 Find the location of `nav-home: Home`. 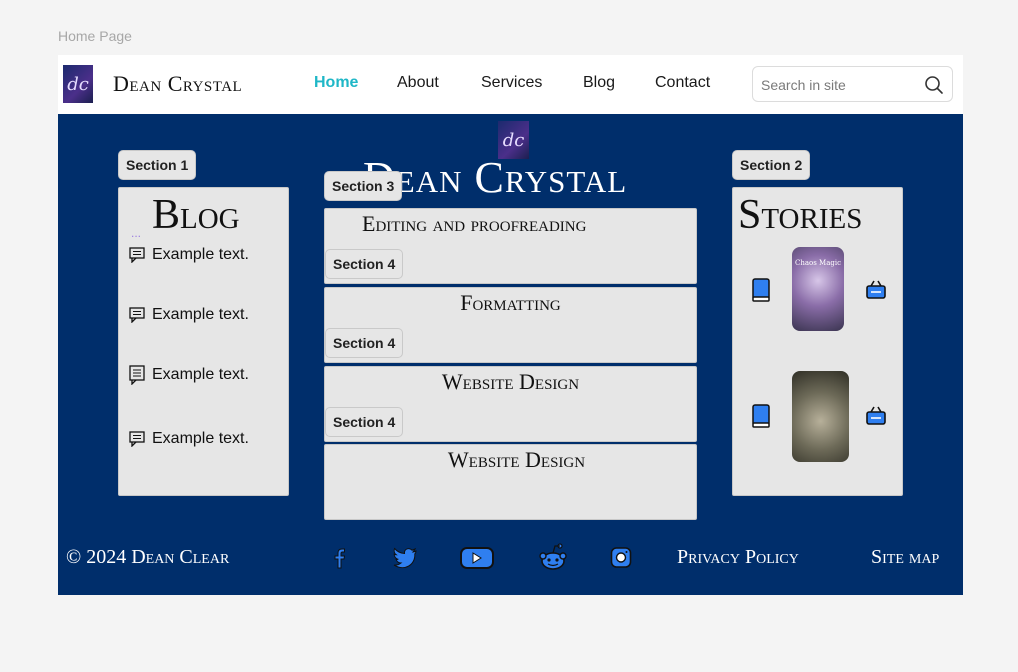

nav-home: Home is located at coordinates (336, 83).